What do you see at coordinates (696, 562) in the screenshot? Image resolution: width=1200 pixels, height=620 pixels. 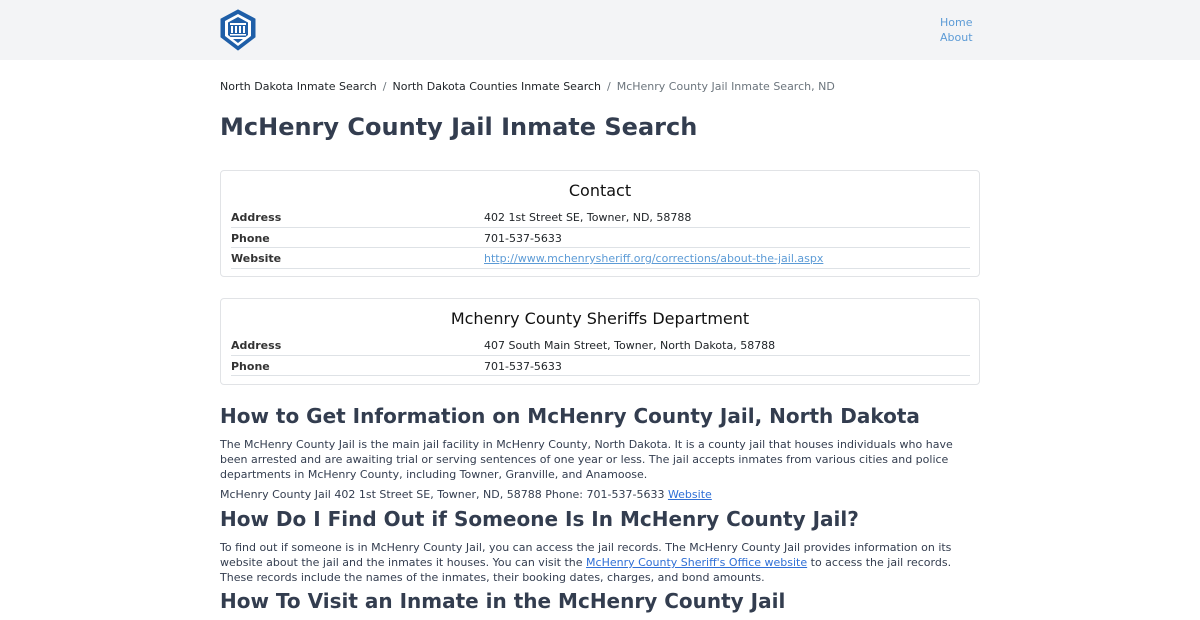 I see `sheriff-office-link: McHenry County Sheriff's Office website` at bounding box center [696, 562].